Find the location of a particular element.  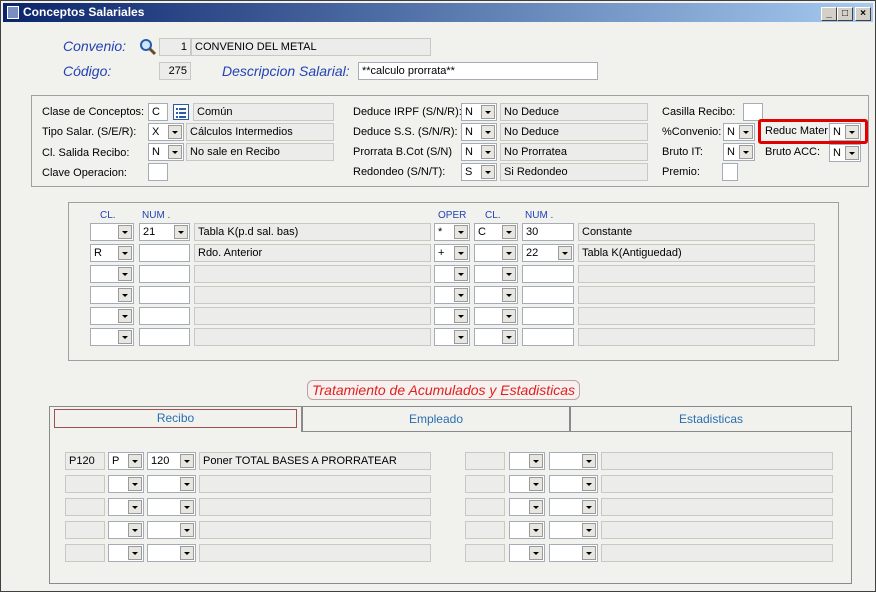

bruto-acc-select: N is located at coordinates (845, 153).